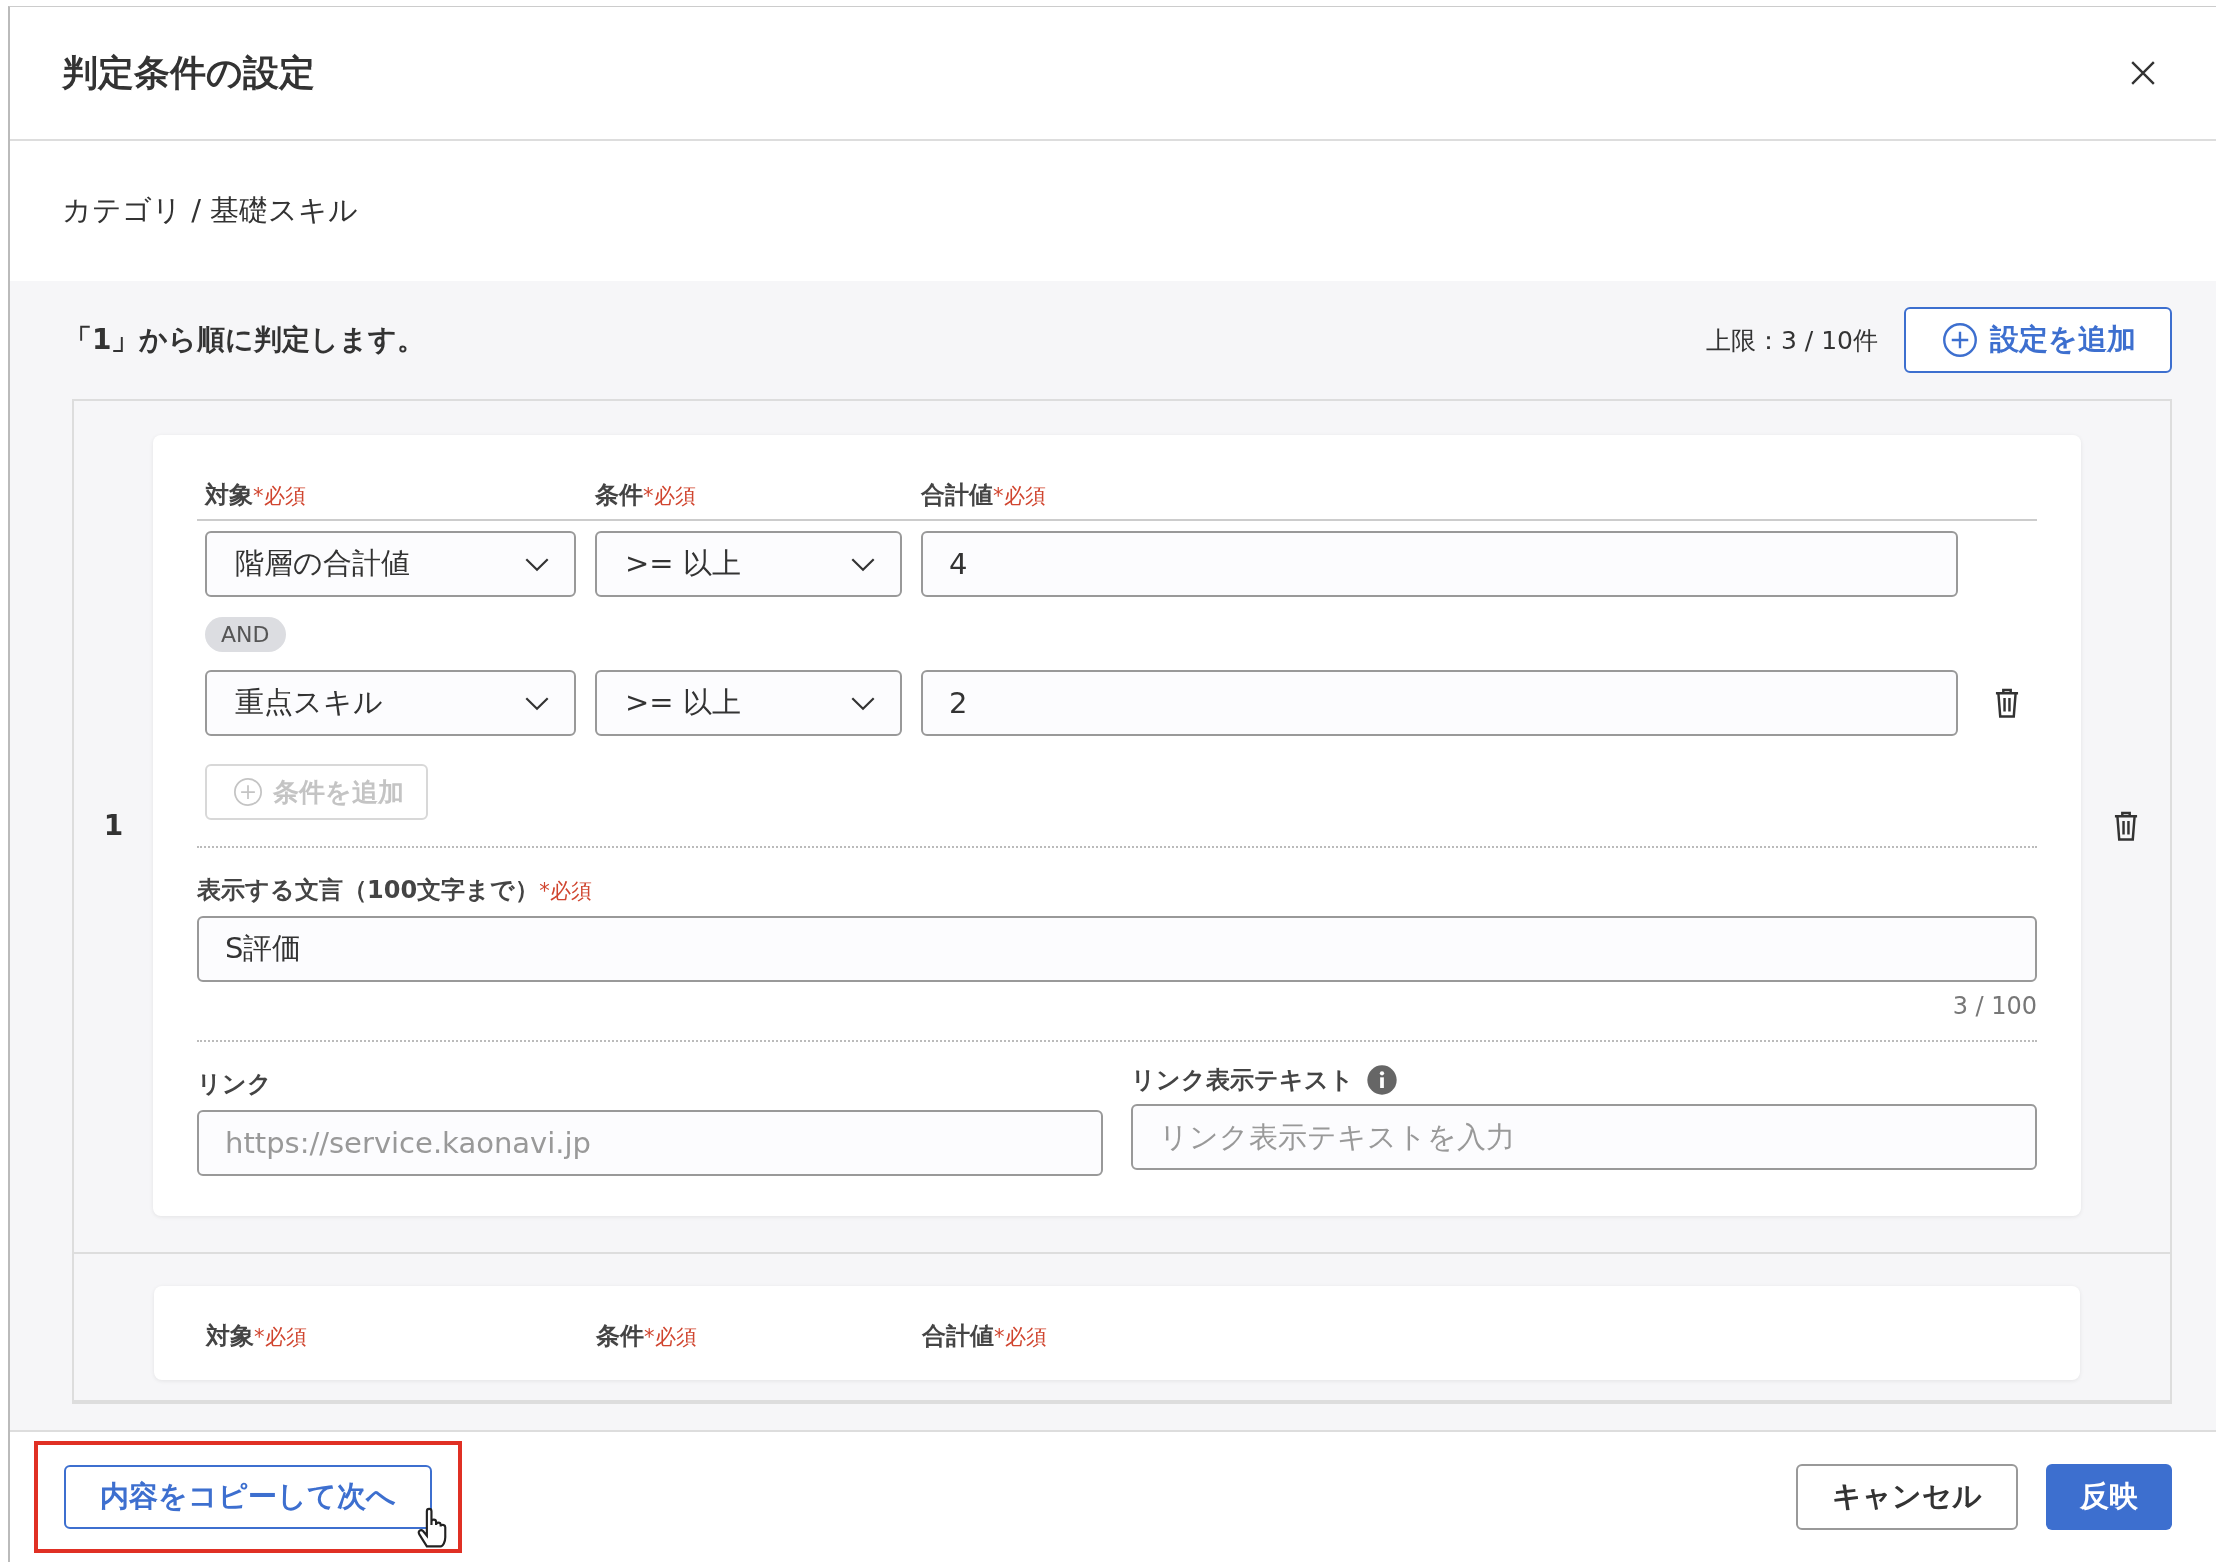 The image size is (2216, 1562). Describe the element at coordinates (1440, 703) in the screenshot. I see `value-input: 2` at that location.